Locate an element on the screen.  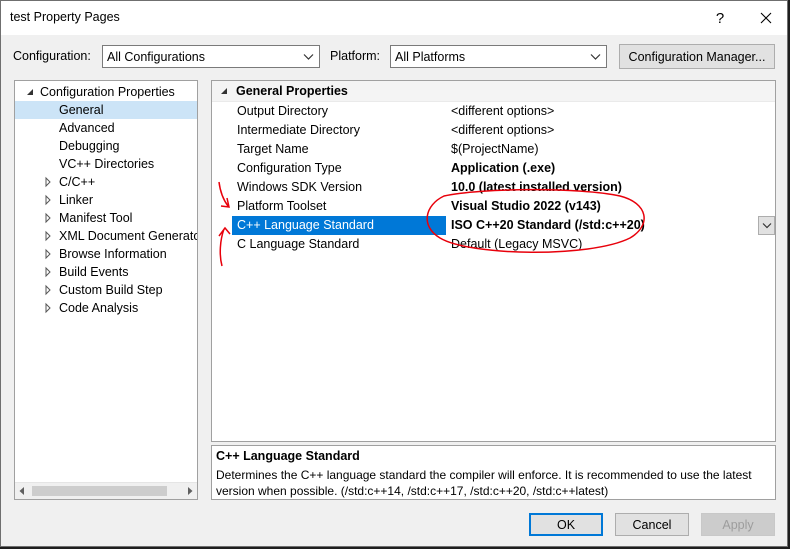
property-name: C Language Standard is located at coordinates (298, 244).